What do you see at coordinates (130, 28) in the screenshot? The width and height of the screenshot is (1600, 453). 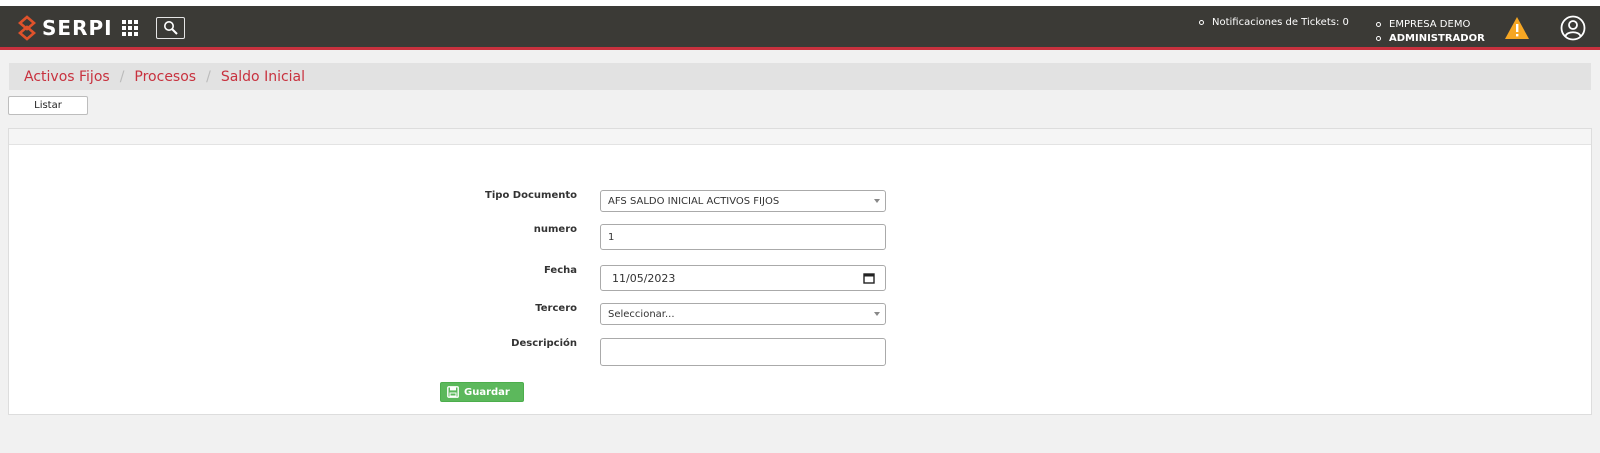 I see `apps-grid-icon` at bounding box center [130, 28].